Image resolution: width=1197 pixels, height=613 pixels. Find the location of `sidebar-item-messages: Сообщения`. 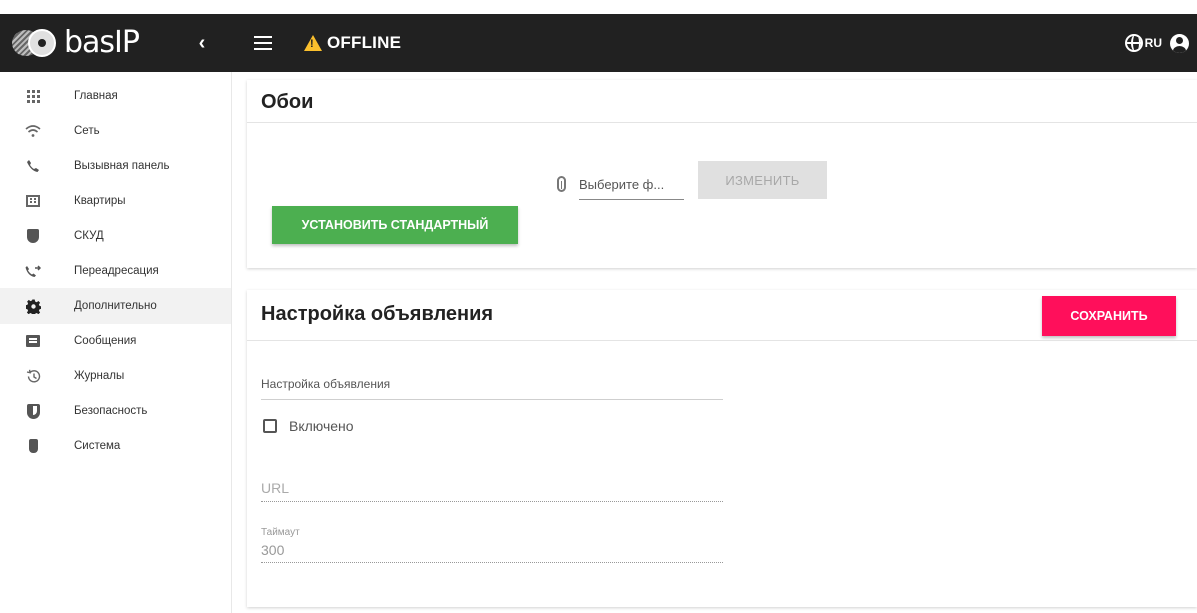

sidebar-item-messages: Сообщения is located at coordinates (115, 341).